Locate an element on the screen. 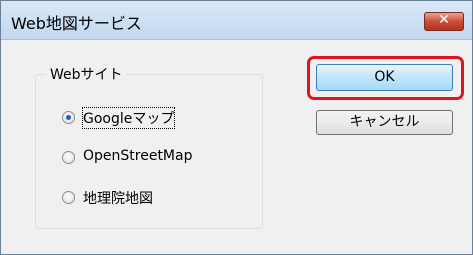 This screenshot has width=473, height=255. radio-label-gsi-maps: 地理院地図 is located at coordinates (118, 199).